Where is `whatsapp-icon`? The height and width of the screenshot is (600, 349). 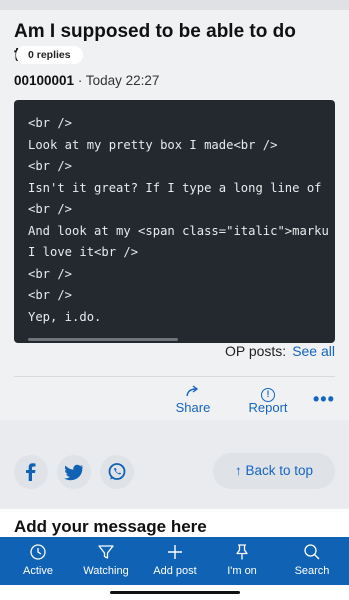
whatsapp-icon is located at coordinates (117, 471).